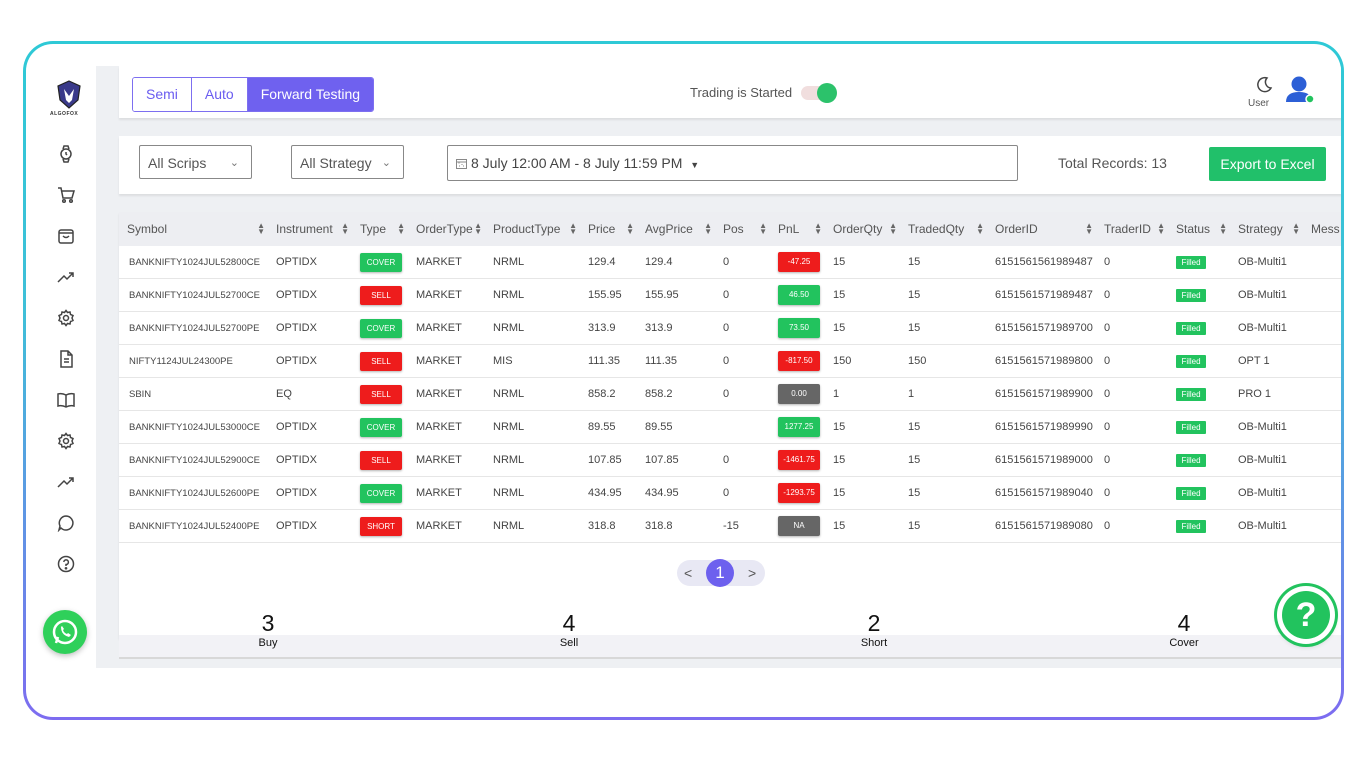 This screenshot has height=770, width=1369. I want to click on column-header-mess: Mess, so click(1322, 229).